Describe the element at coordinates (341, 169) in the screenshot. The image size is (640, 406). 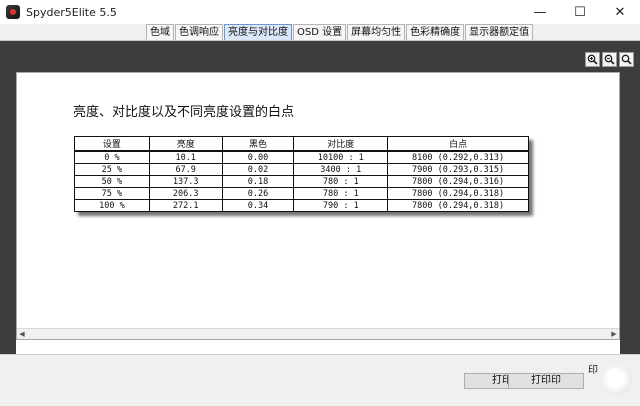
I see `table-cell: 3400 : 1` at that location.